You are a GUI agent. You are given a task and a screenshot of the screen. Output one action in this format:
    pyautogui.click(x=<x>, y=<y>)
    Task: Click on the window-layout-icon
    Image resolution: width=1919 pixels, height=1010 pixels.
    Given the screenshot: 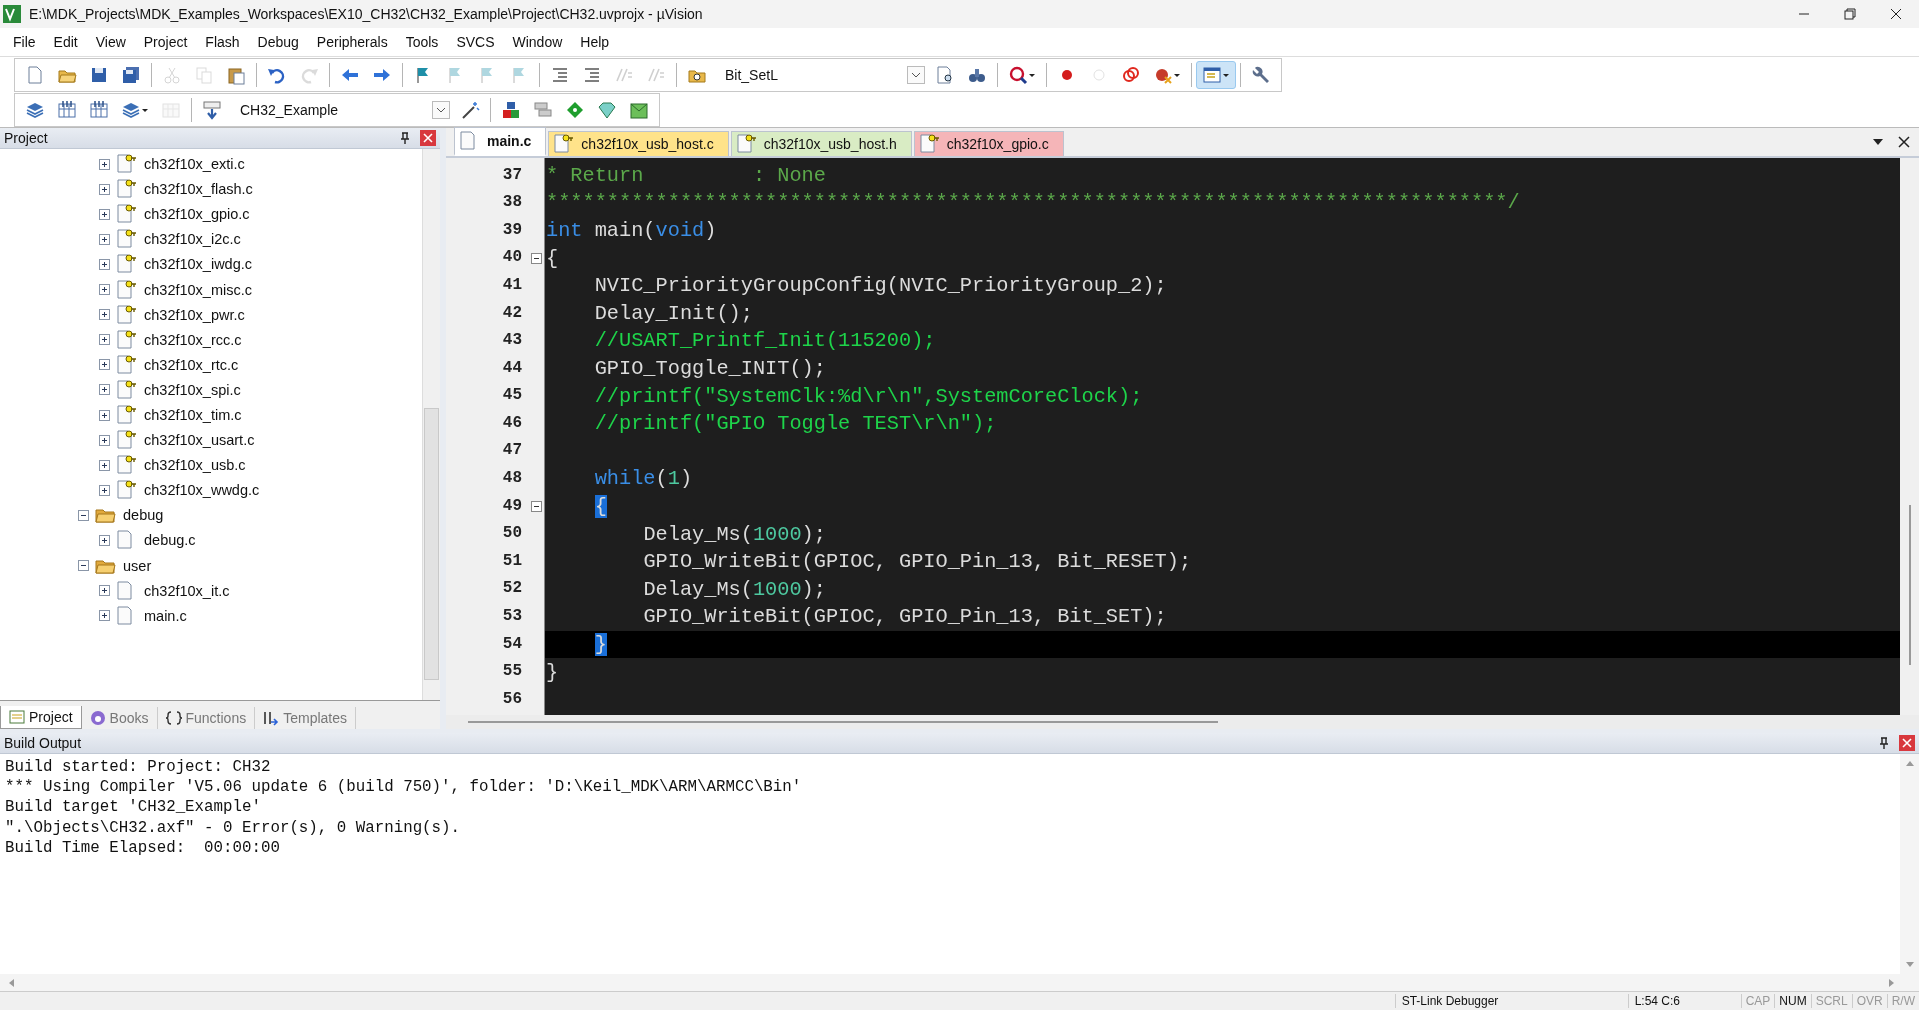 What is the action you would take?
    pyautogui.click(x=1212, y=74)
    